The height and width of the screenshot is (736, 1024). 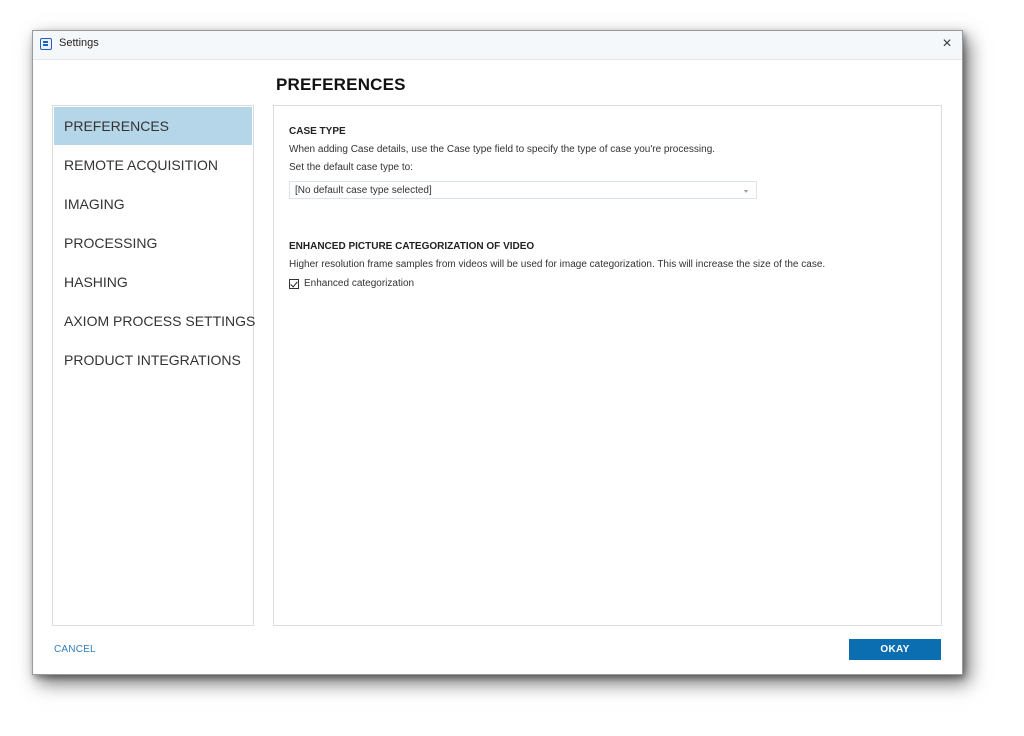 What do you see at coordinates (75, 649) in the screenshot?
I see `cancel-button: CANCEL` at bounding box center [75, 649].